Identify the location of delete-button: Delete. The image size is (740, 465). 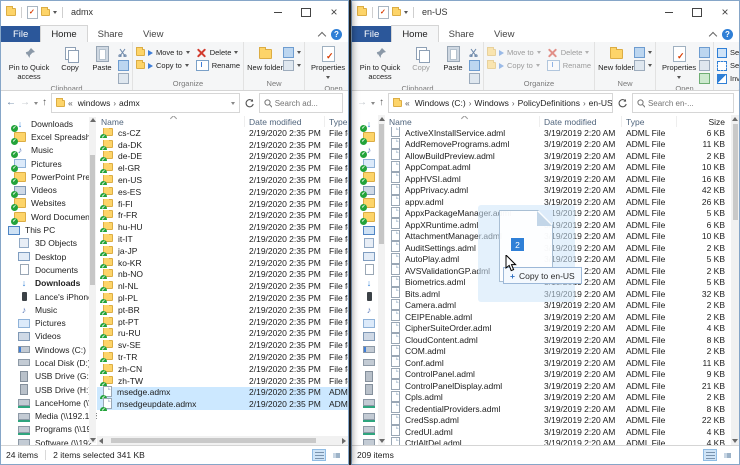
(218, 52).